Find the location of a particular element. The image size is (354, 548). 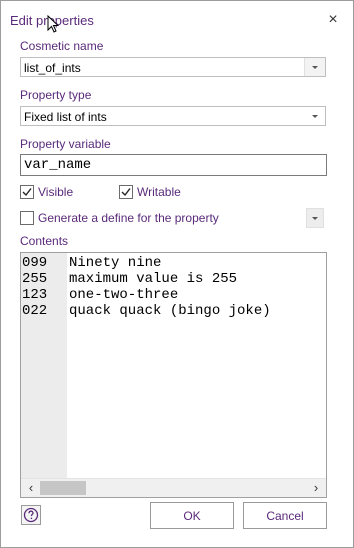

list-item: 099 Ninety nine is located at coordinates (91, 263).